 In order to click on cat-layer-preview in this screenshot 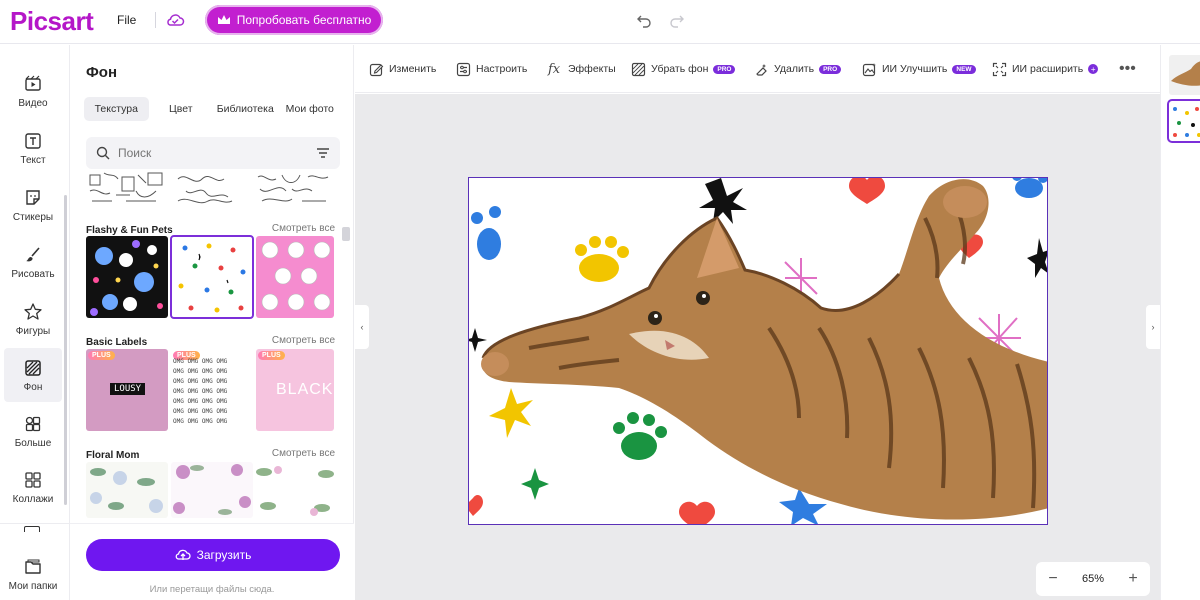, I will do `click(1184, 75)`.